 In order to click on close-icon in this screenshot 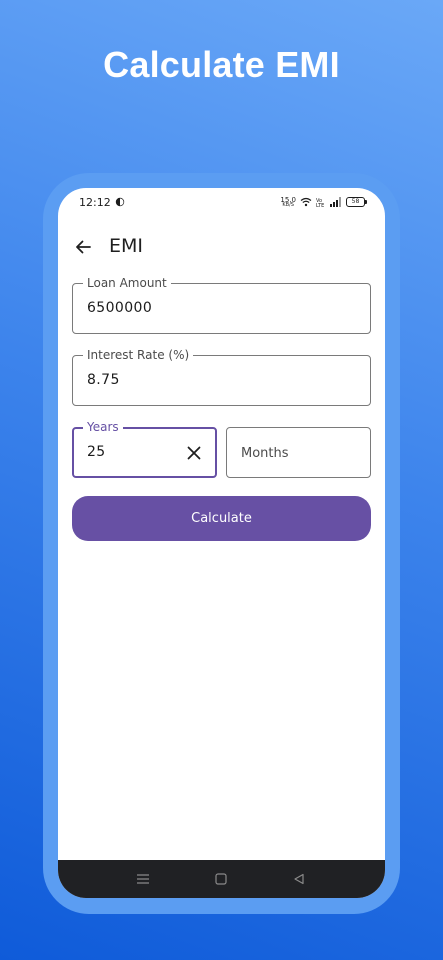, I will do `click(194, 453)`.